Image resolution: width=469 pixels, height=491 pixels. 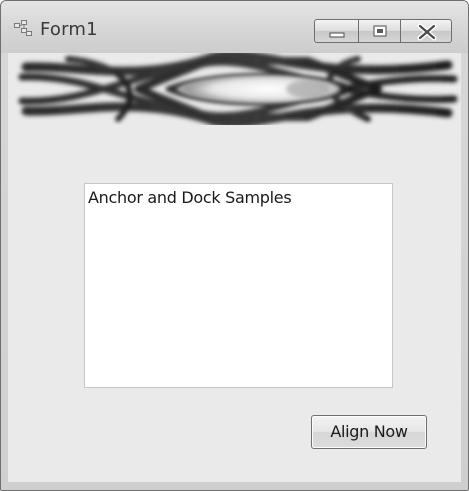 I want to click on align-now-button: Align Now, so click(x=369, y=432).